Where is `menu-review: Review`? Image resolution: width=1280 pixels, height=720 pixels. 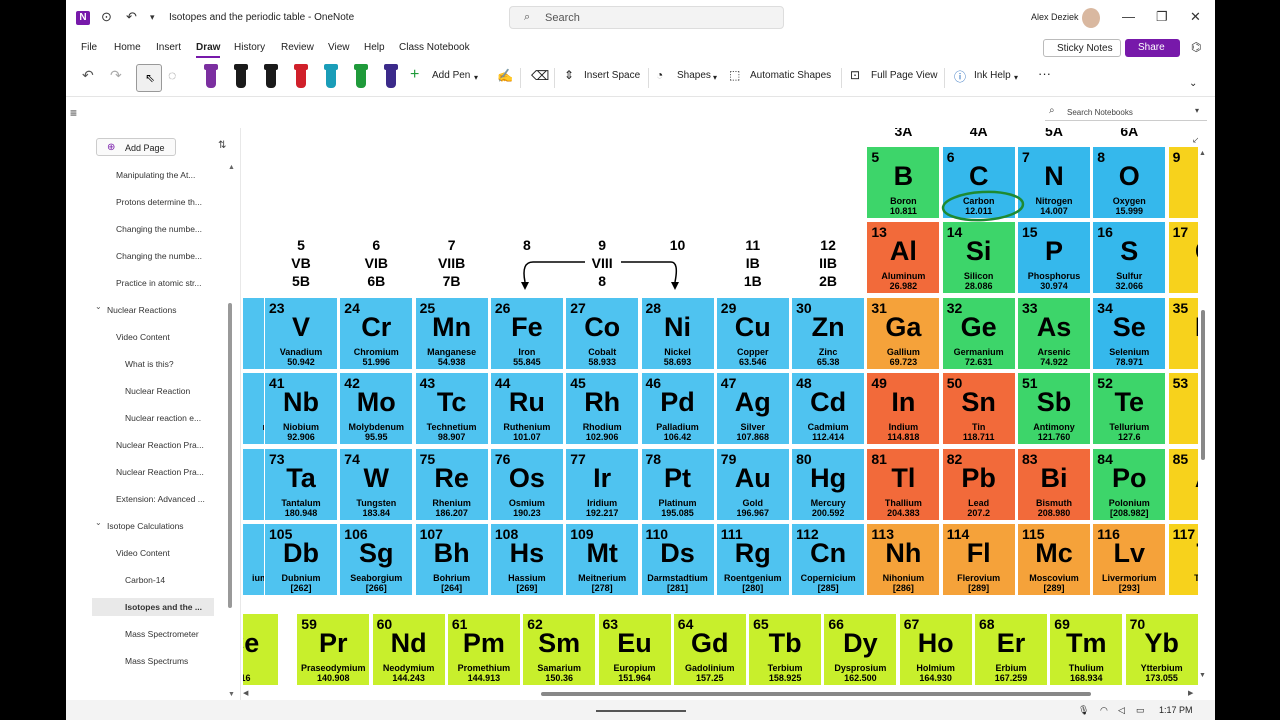
menu-review: Review is located at coordinates (297, 47).